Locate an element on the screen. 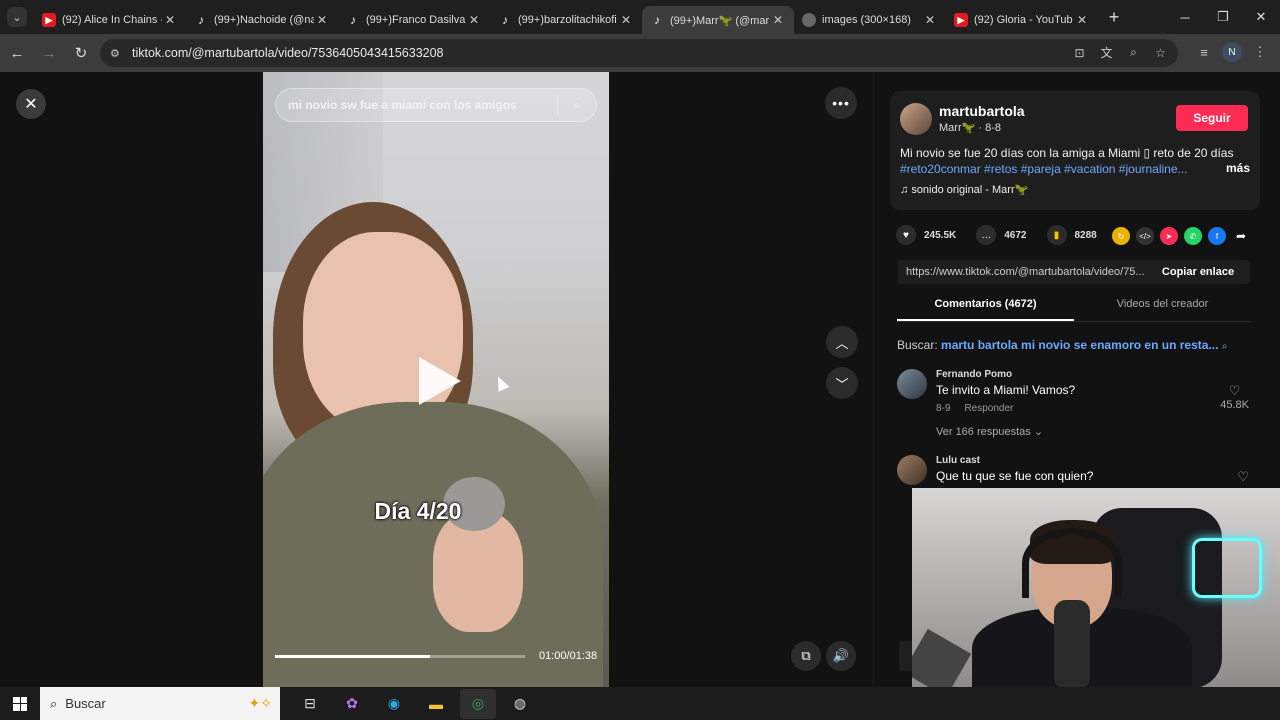 This screenshot has height=720, width=1280. send-icon: ➤ is located at coordinates (1169, 236).